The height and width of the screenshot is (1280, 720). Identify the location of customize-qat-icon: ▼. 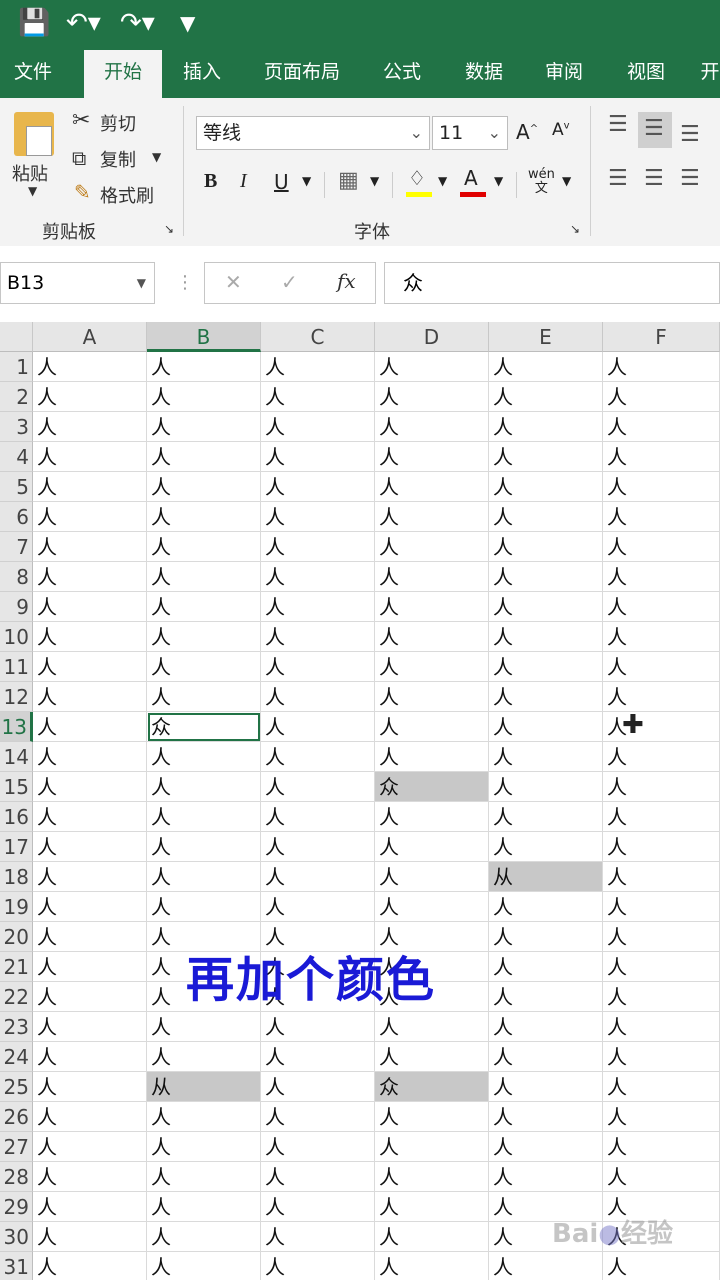
(187, 23).